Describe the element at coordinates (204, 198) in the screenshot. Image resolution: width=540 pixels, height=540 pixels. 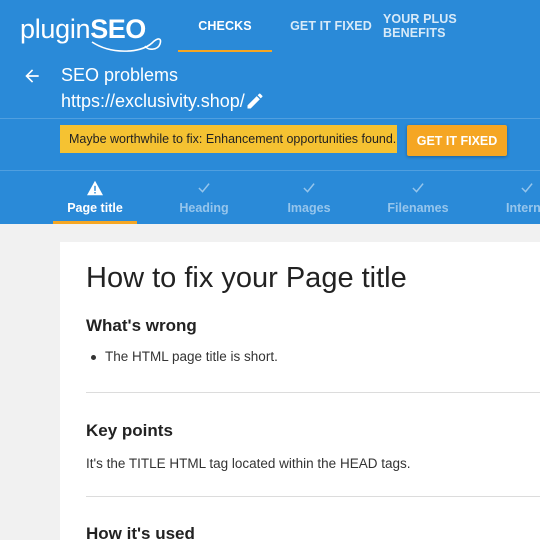
I see `check-tab-heading: Heading` at that location.